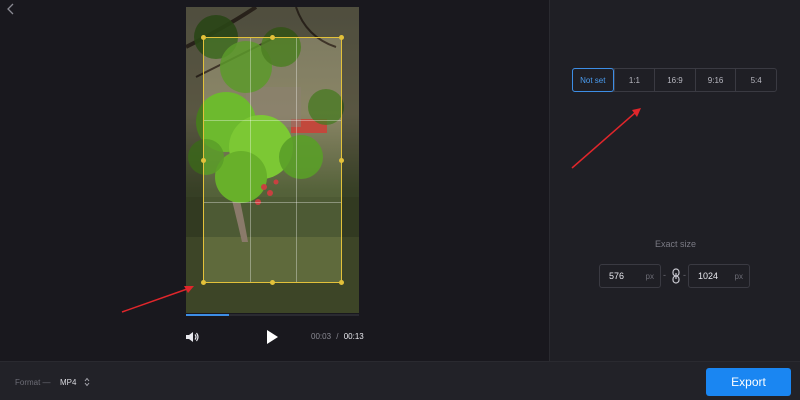 This screenshot has width=800, height=400. I want to click on video-progress-bar, so click(272, 315).